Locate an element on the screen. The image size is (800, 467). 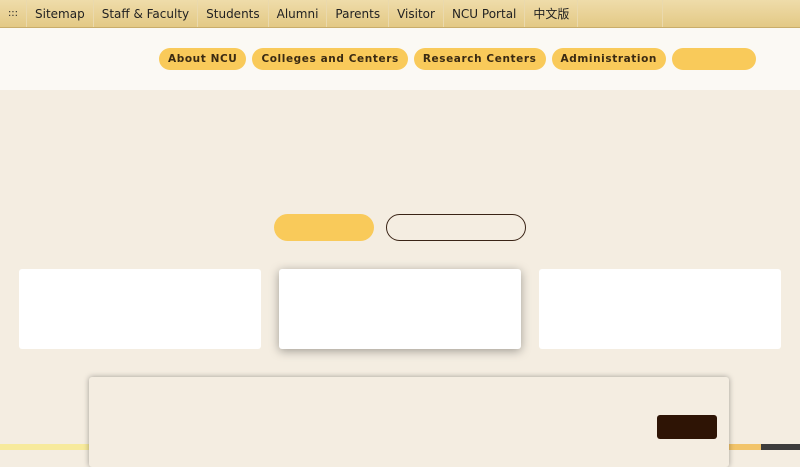
nav-administration: Administration is located at coordinates (608, 59).